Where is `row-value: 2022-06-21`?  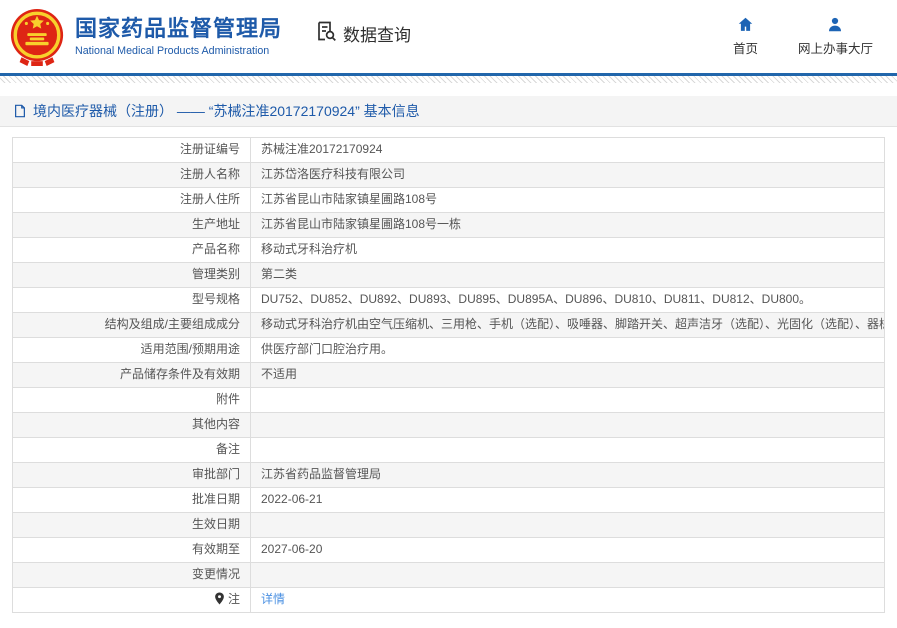
row-value: 2022-06-21 is located at coordinates (567, 500).